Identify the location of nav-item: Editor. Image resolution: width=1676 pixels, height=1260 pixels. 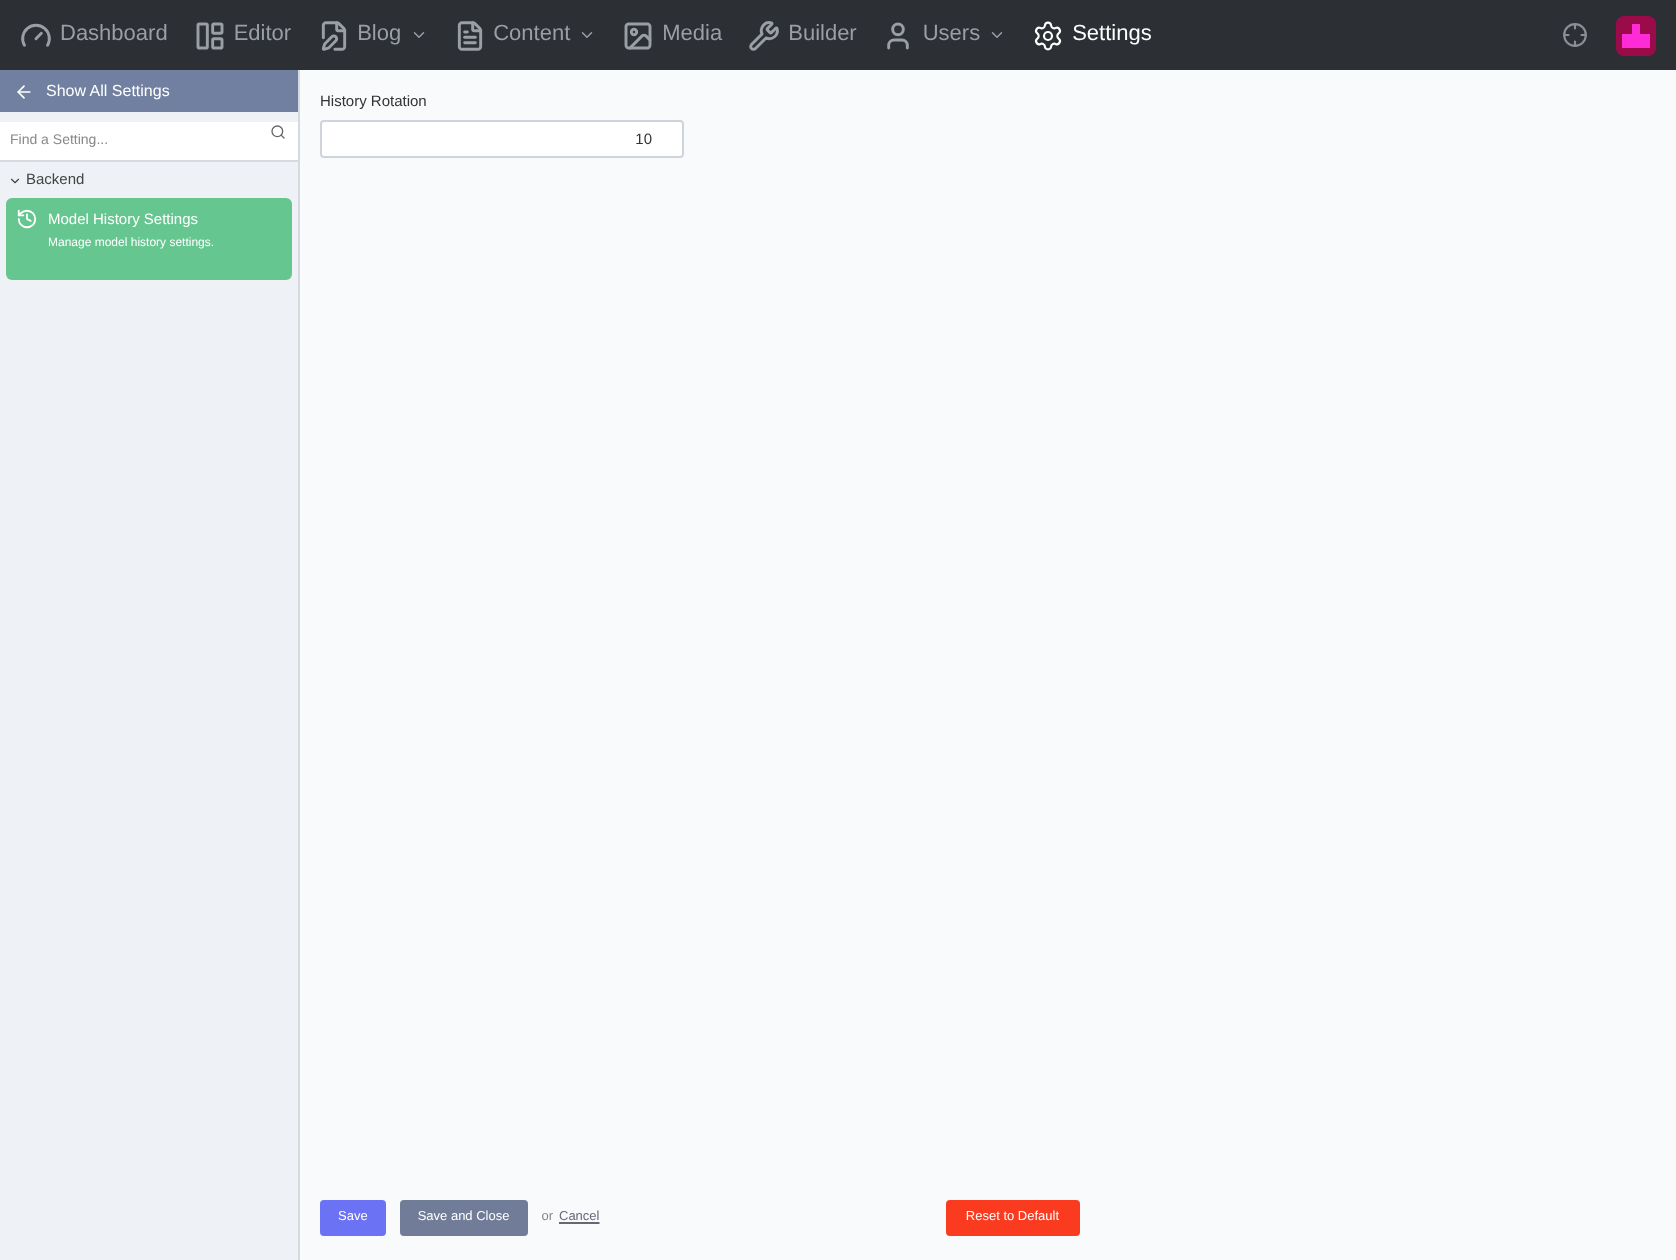
(242, 35).